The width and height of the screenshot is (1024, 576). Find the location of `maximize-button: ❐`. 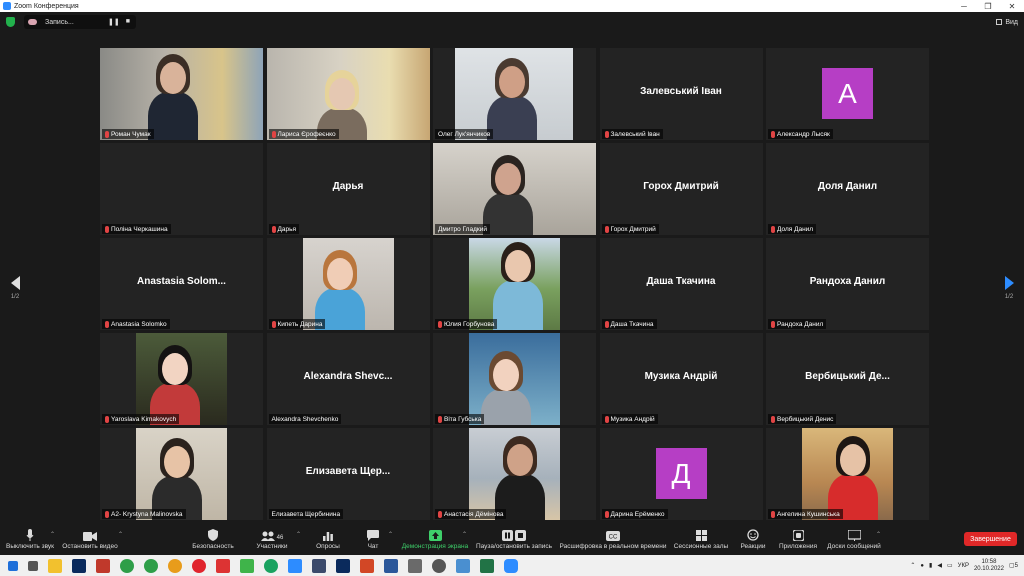

maximize-button: ❐ is located at coordinates (988, 6).